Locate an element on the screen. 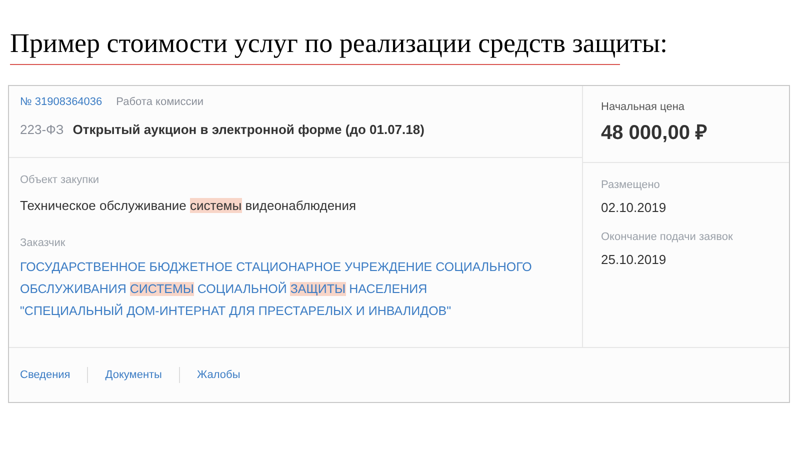  purchase-object: Техническое обслуживание системы видеонаблюдения is located at coordinates (188, 205).